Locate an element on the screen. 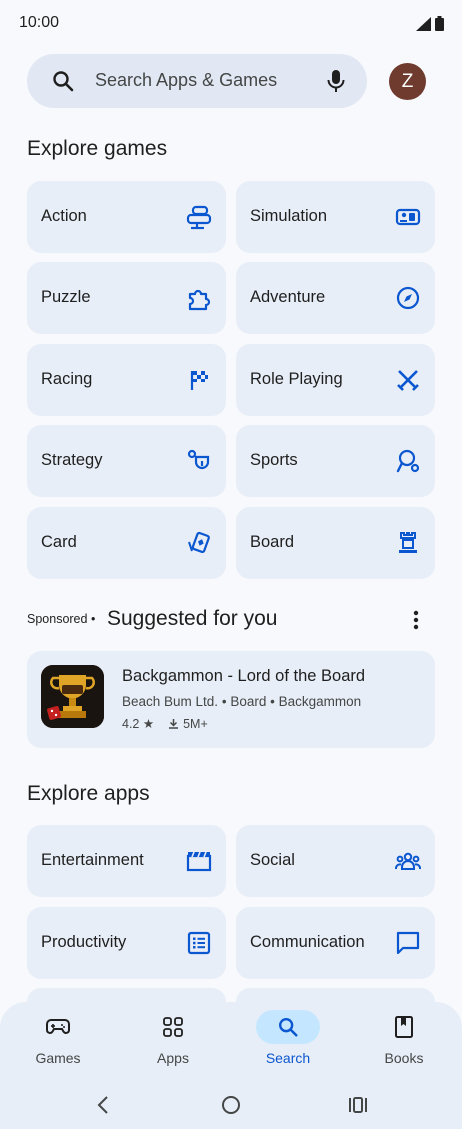 This screenshot has height=1129, width=462. action-icon is located at coordinates (199, 217).